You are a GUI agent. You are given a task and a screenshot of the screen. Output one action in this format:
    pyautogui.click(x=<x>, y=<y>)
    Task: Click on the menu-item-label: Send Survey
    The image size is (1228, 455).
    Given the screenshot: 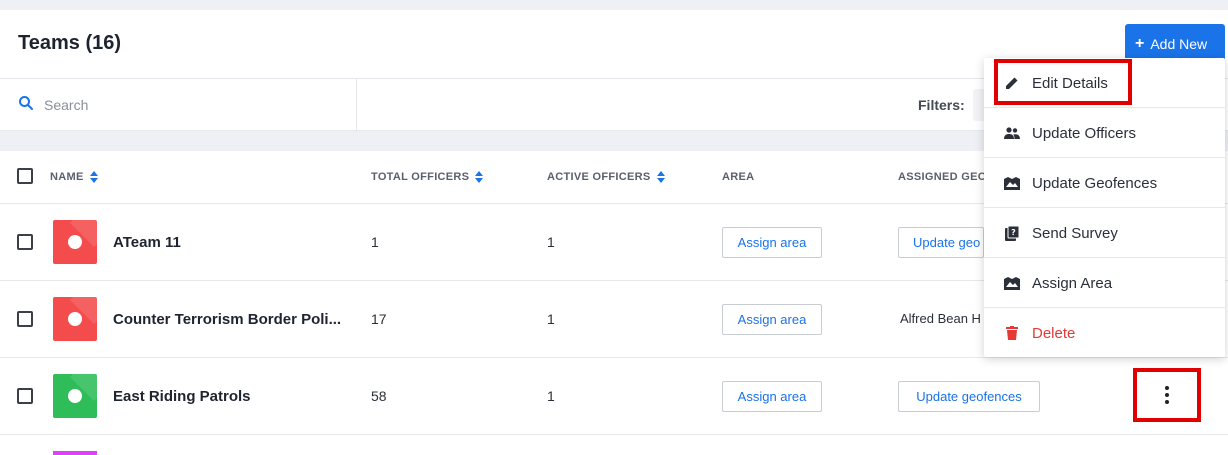 What is the action you would take?
    pyautogui.click(x=1075, y=233)
    